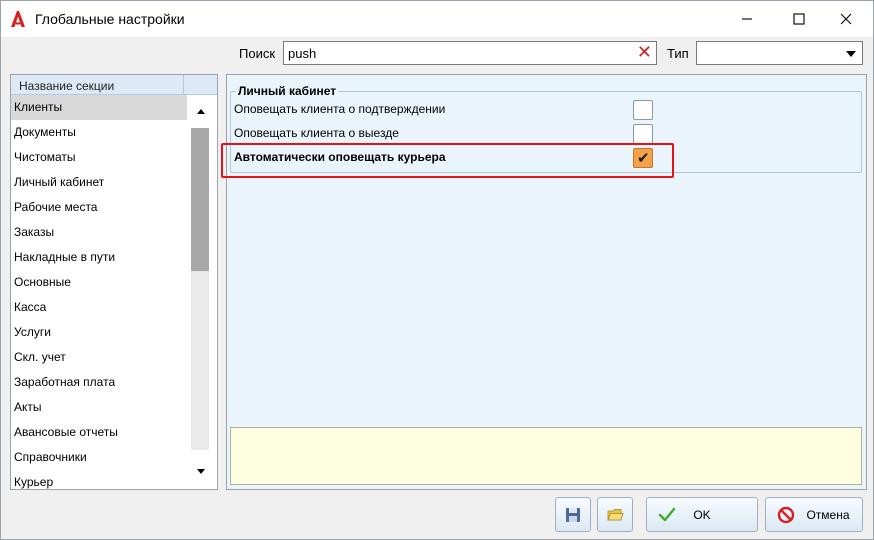 The image size is (874, 540). Describe the element at coordinates (99, 332) in the screenshot. I see `list-item-services: Услуги` at that location.